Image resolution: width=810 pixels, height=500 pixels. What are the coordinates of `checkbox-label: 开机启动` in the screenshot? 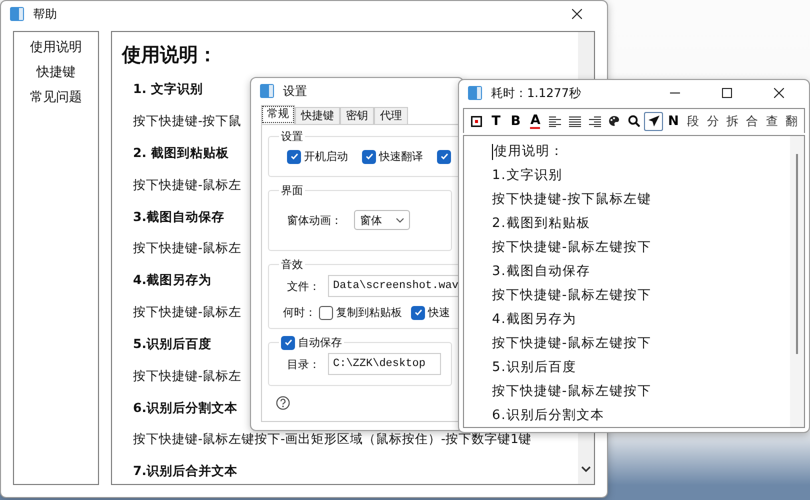 It's located at (326, 156).